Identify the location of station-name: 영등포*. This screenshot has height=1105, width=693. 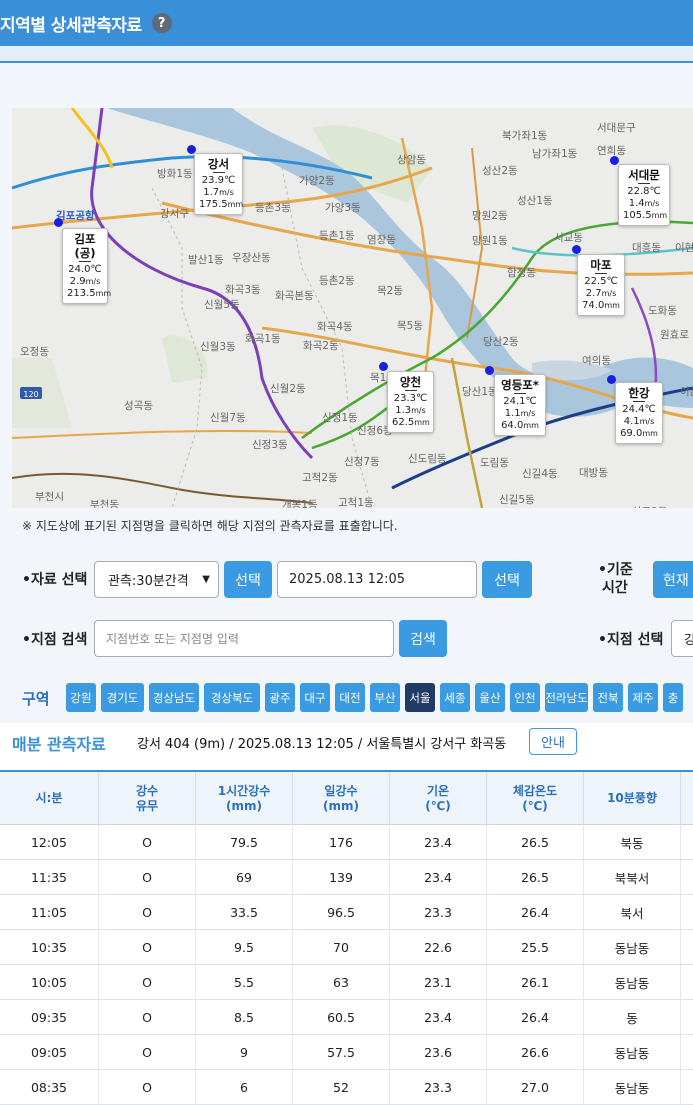
(520, 385).